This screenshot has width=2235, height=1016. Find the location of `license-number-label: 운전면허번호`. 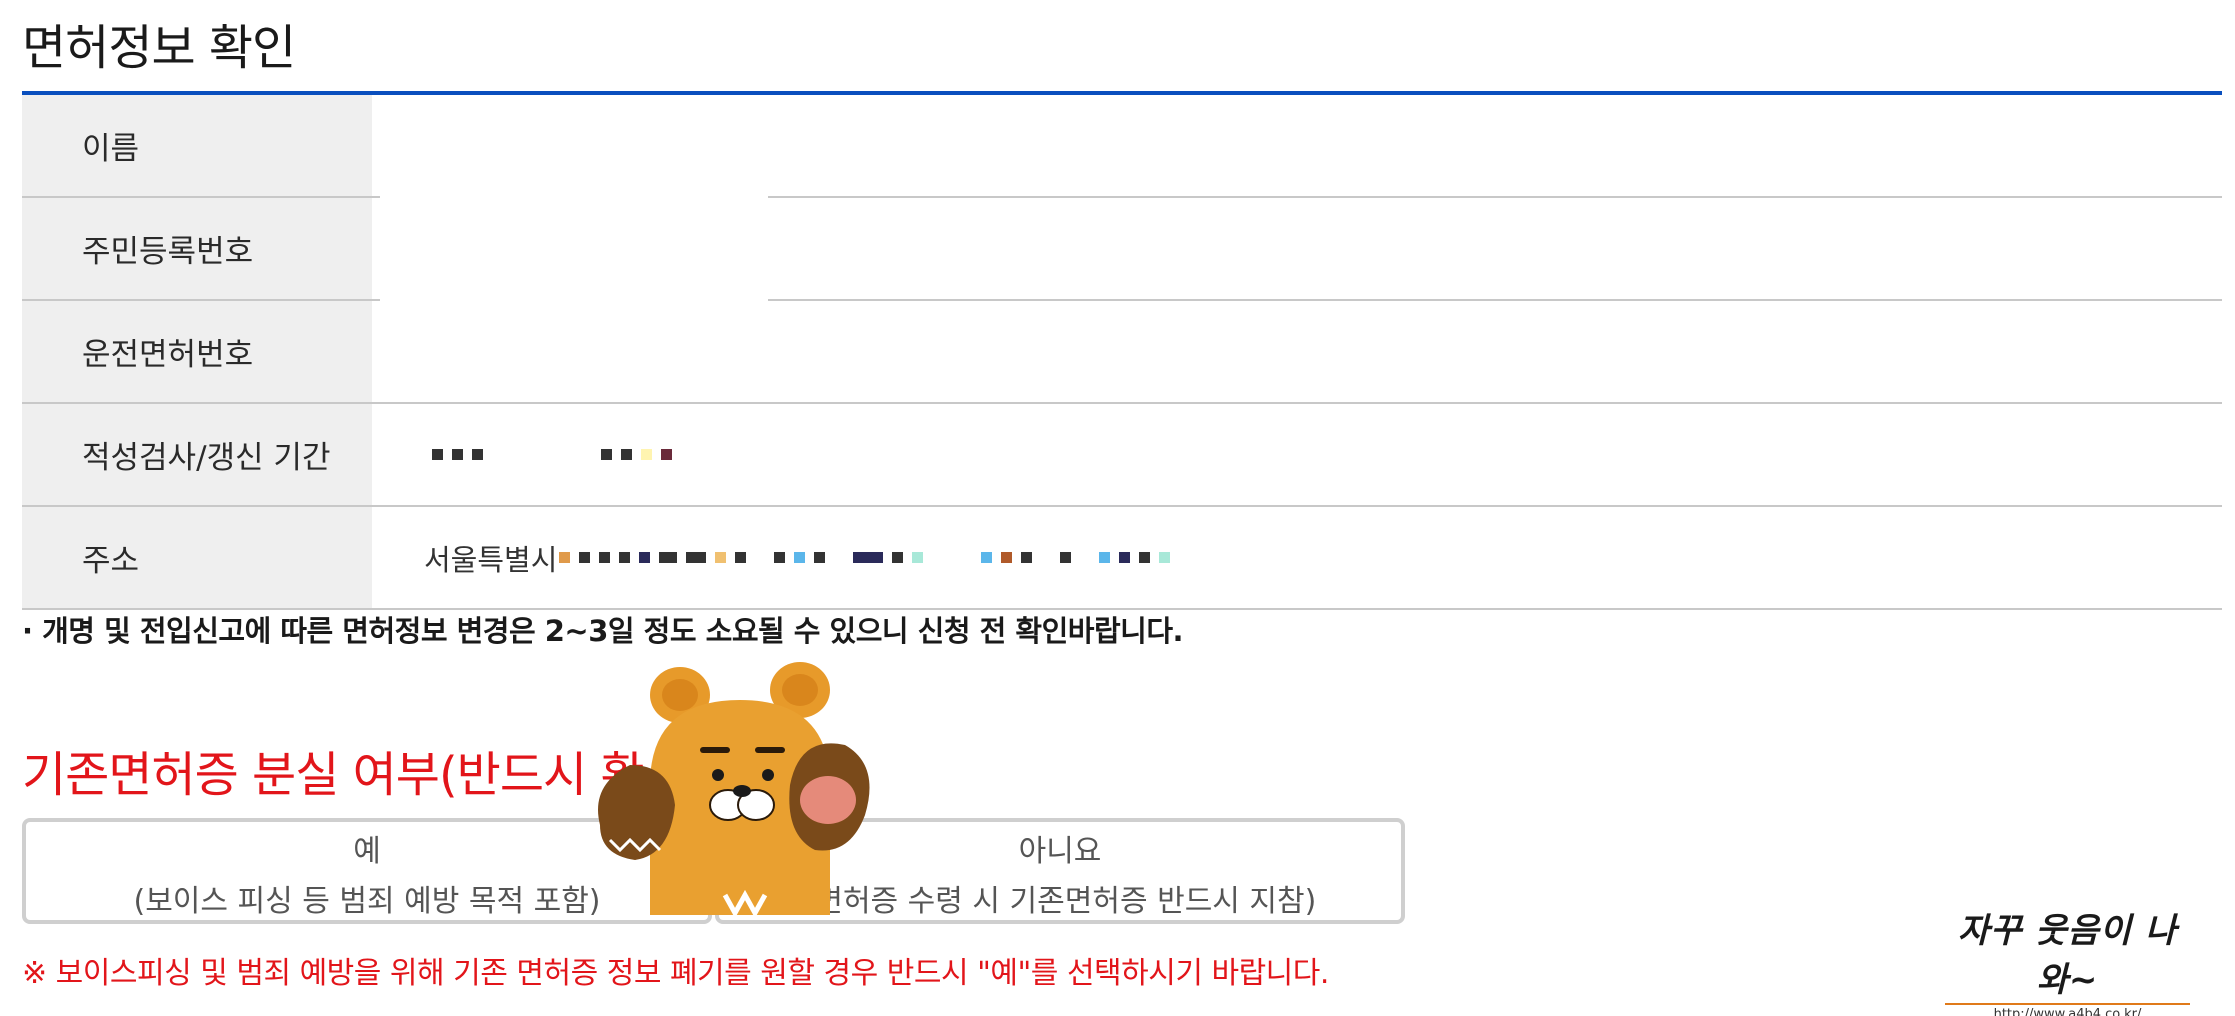

license-number-label: 운전면허번호 is located at coordinates (197, 351).